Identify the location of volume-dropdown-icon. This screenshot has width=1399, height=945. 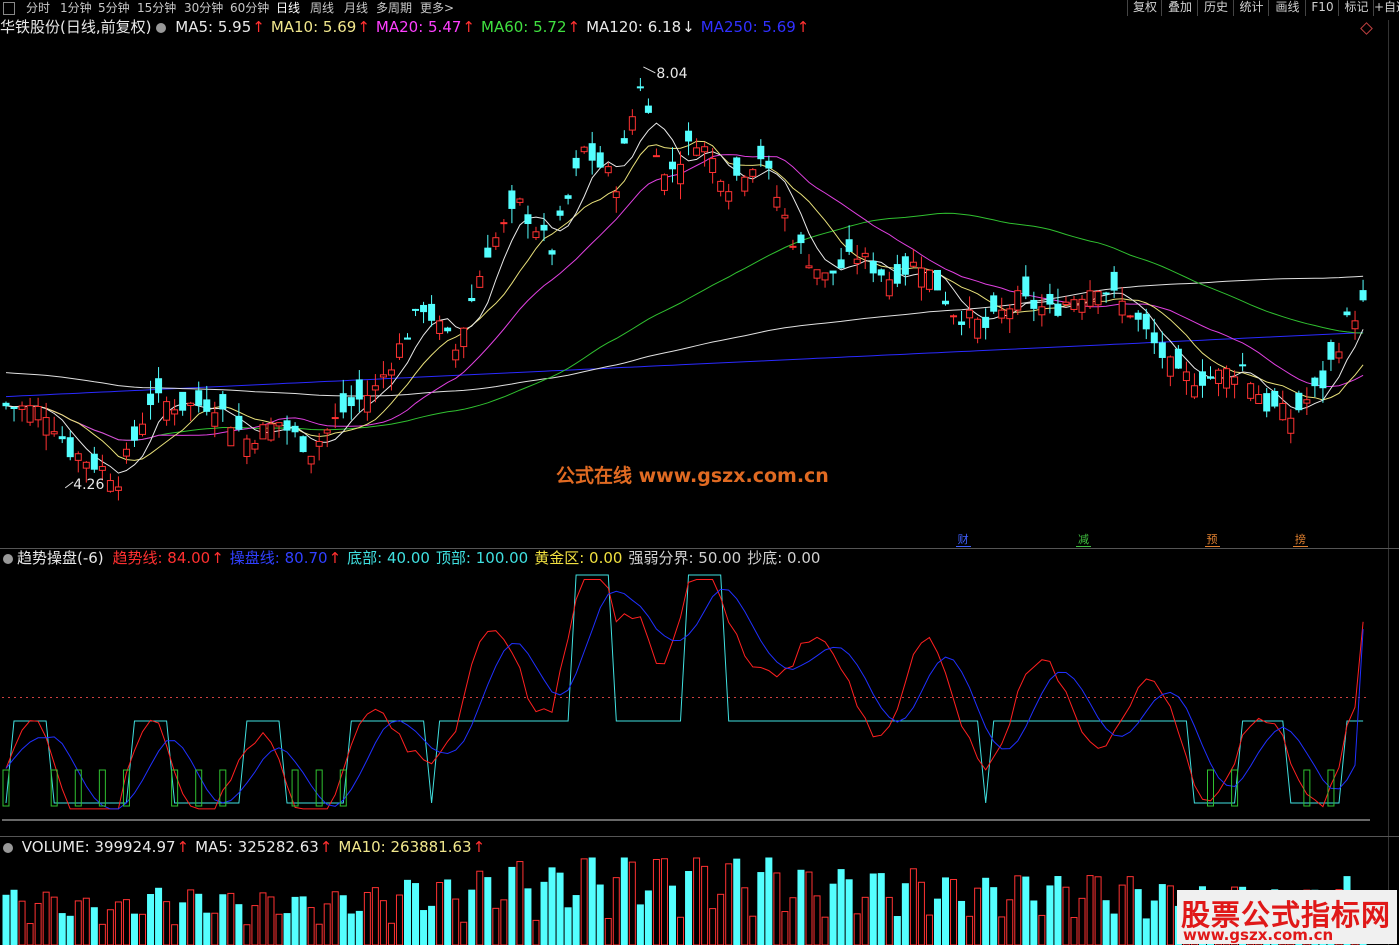
(8, 848).